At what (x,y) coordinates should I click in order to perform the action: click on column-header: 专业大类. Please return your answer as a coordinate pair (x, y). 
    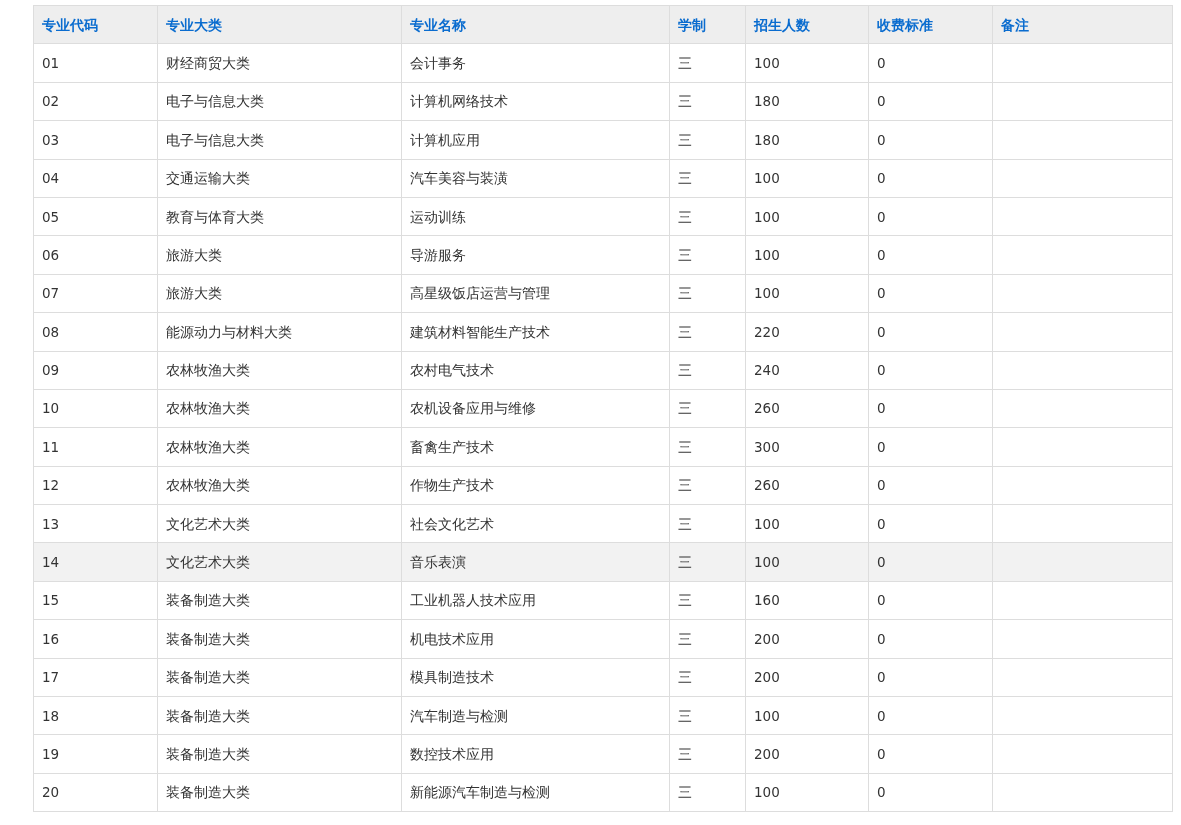
    Looking at the image, I should click on (279, 24).